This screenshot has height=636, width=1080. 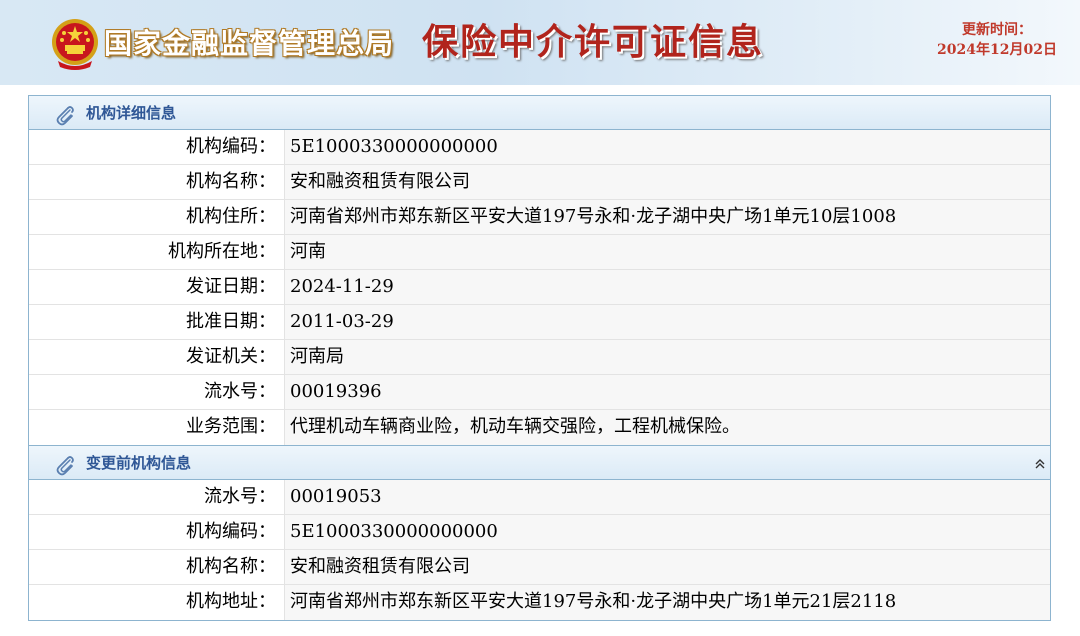 I want to click on info-row: 发证日期： 2024-11-29, so click(x=539, y=287).